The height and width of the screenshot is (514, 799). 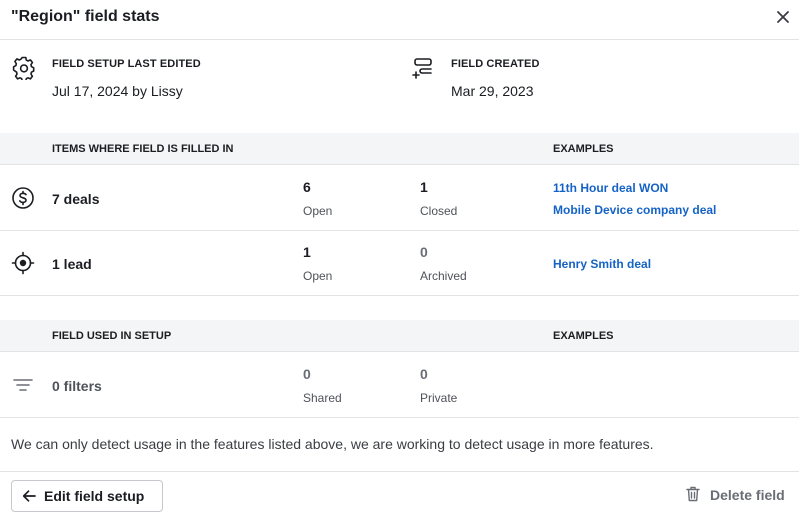 I want to click on deals-count: 7 deals, so click(x=76, y=199).